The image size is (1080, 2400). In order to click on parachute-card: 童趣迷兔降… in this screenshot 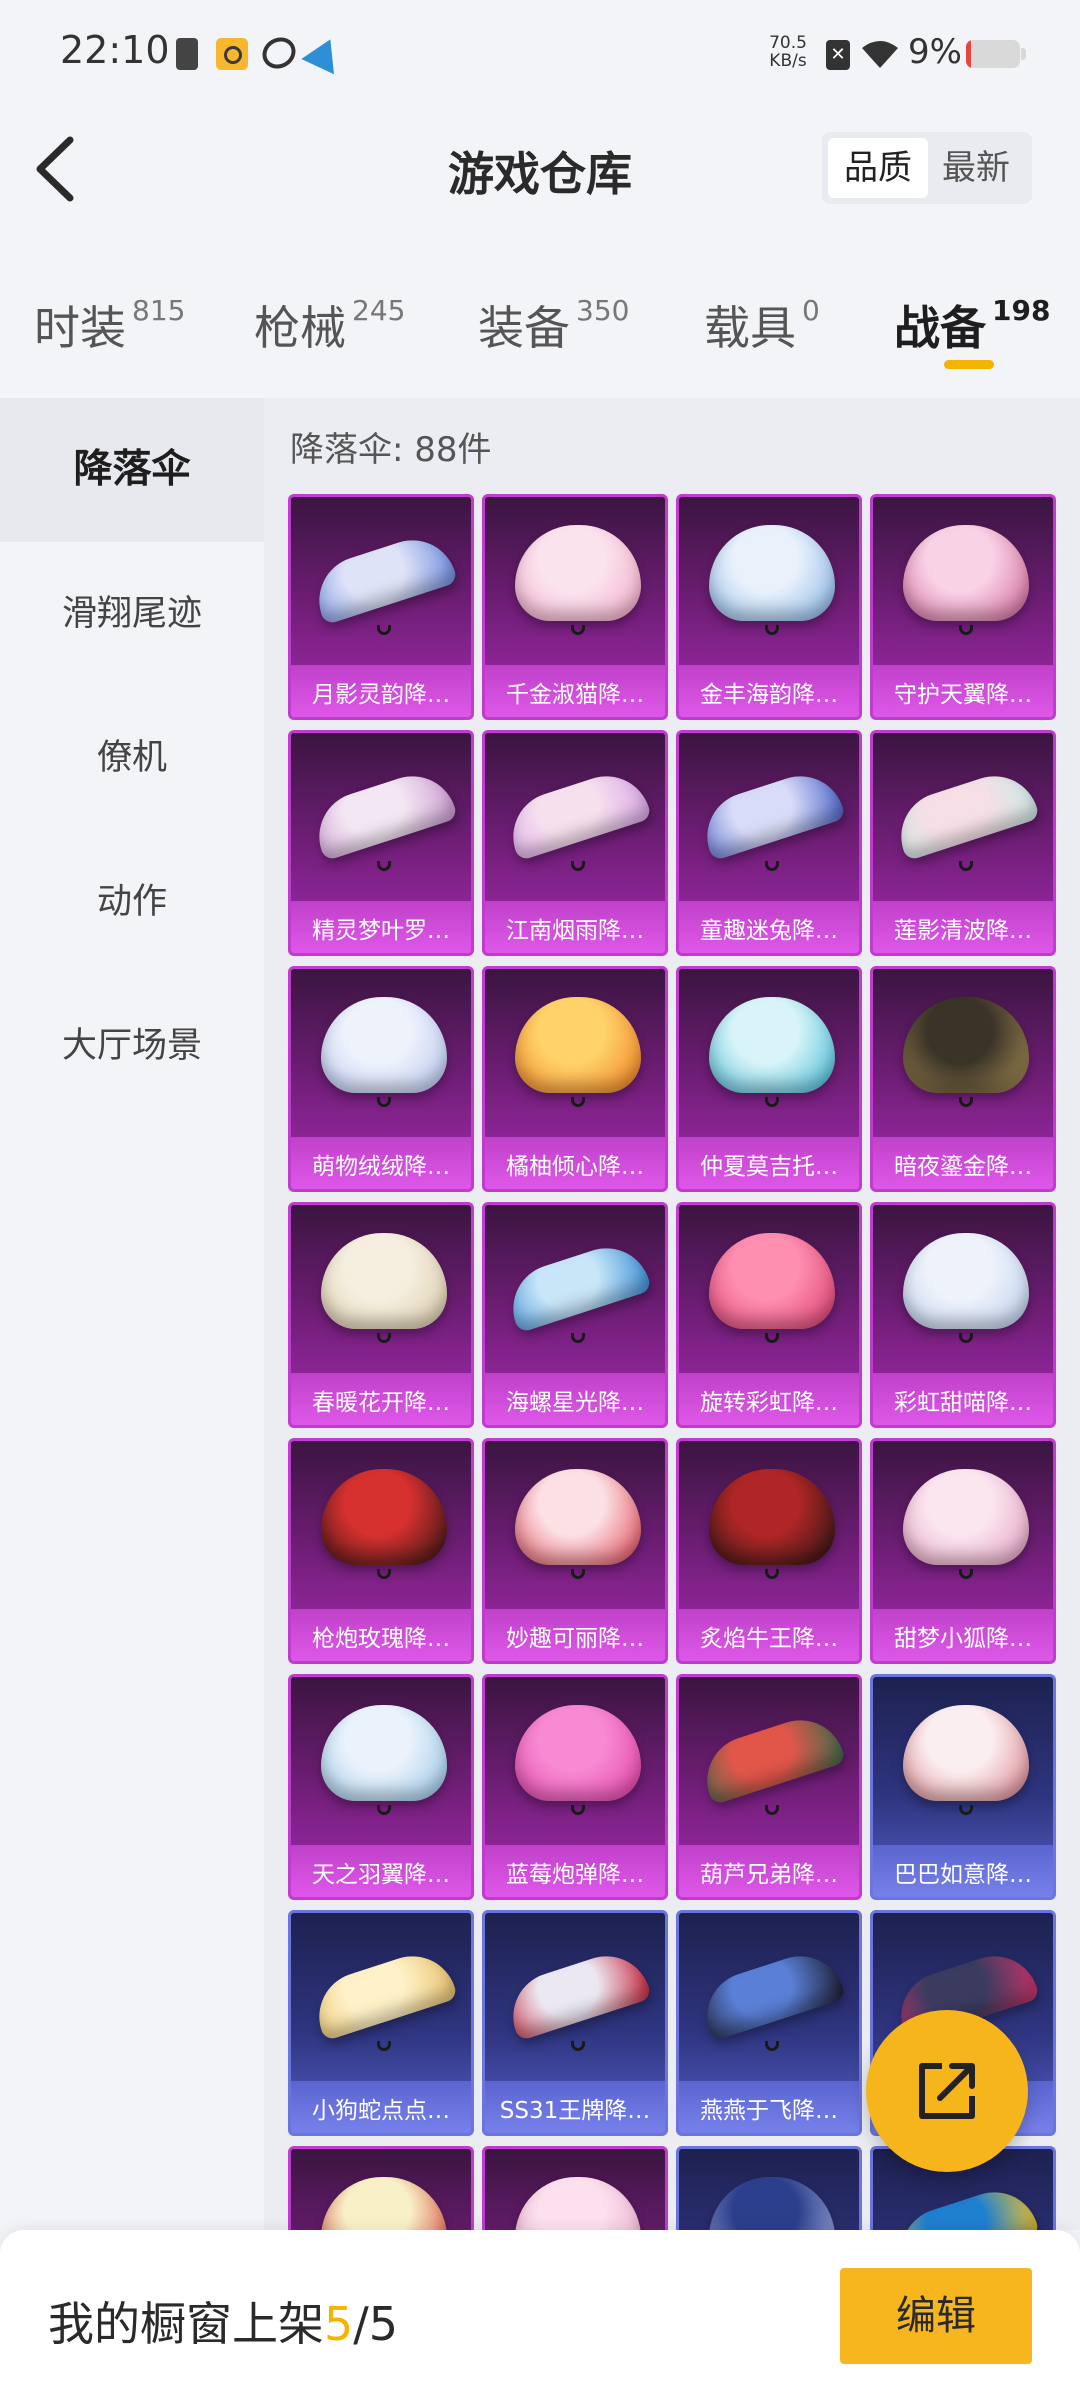, I will do `click(769, 843)`.